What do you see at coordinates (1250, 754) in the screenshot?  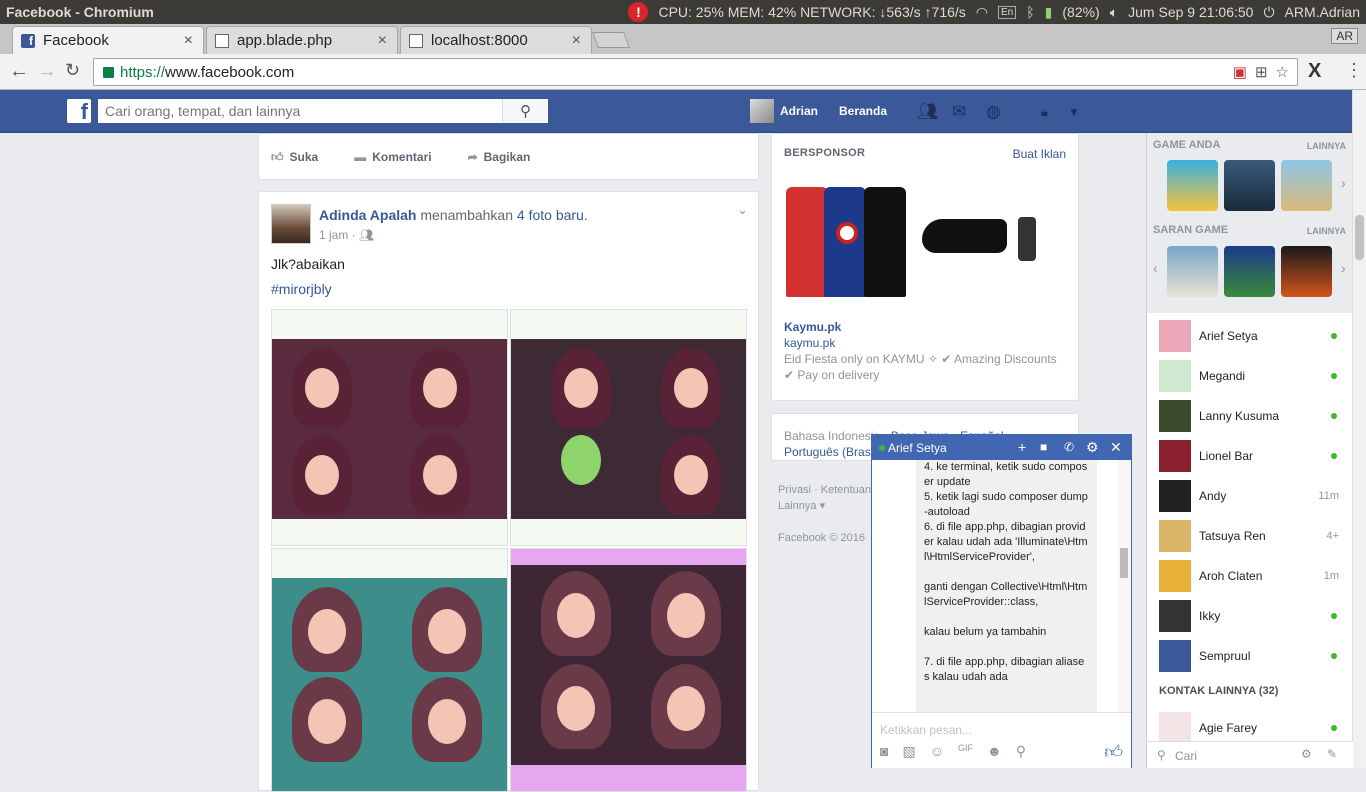 I see `chat-search-bar: ⚲ Cari ⚙ ✎` at bounding box center [1250, 754].